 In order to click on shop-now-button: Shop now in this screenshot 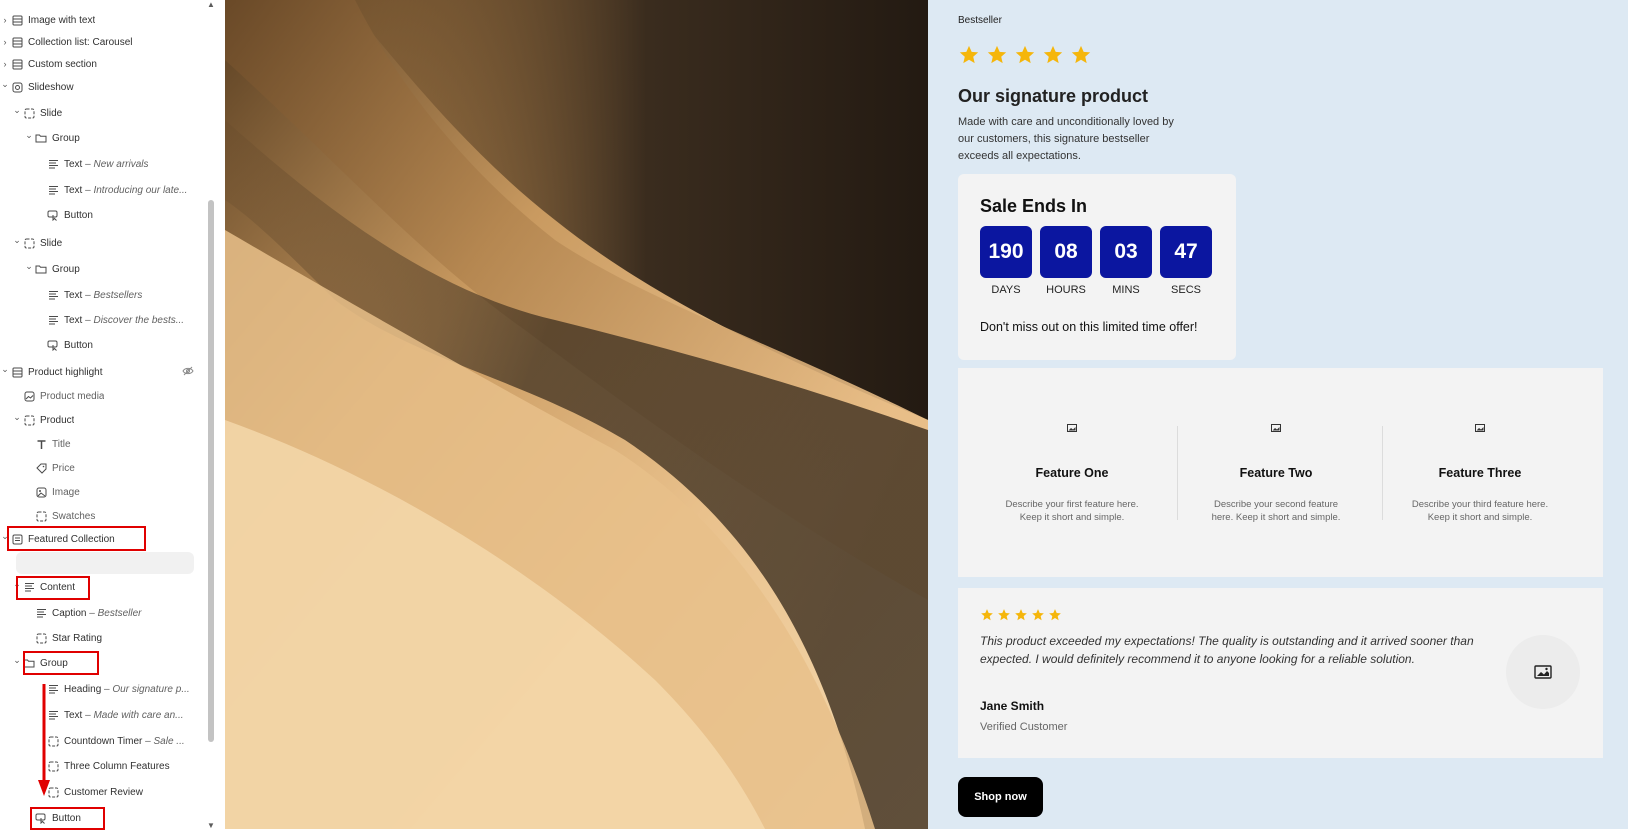, I will do `click(1000, 797)`.